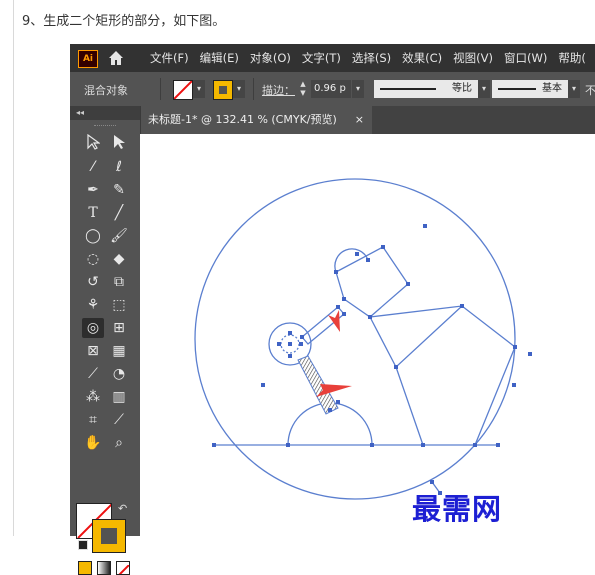  I want to click on lamp-head-top, so click(372, 282).